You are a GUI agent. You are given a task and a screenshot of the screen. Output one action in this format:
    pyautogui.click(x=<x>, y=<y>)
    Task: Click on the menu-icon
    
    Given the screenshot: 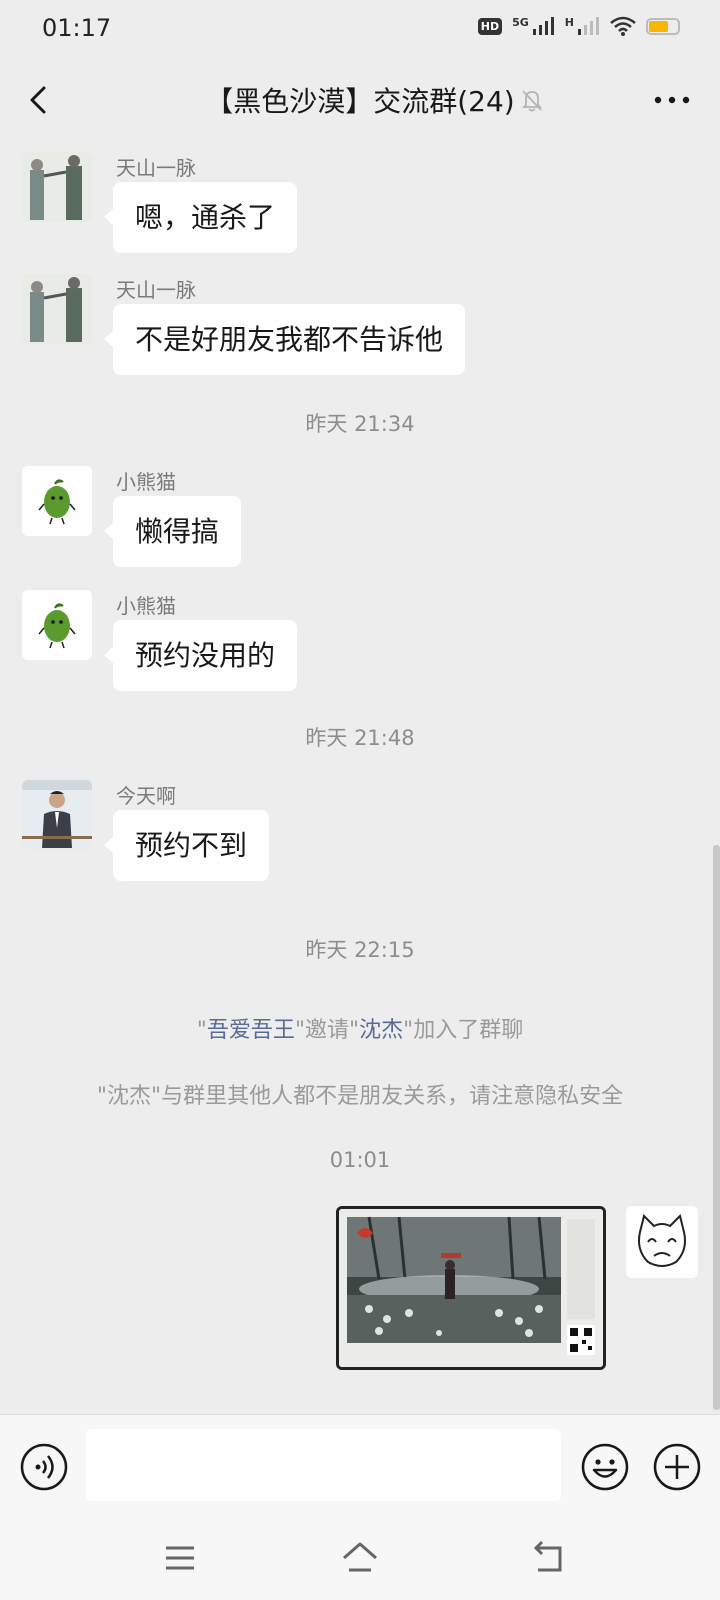 What is the action you would take?
    pyautogui.click(x=180, y=1558)
    